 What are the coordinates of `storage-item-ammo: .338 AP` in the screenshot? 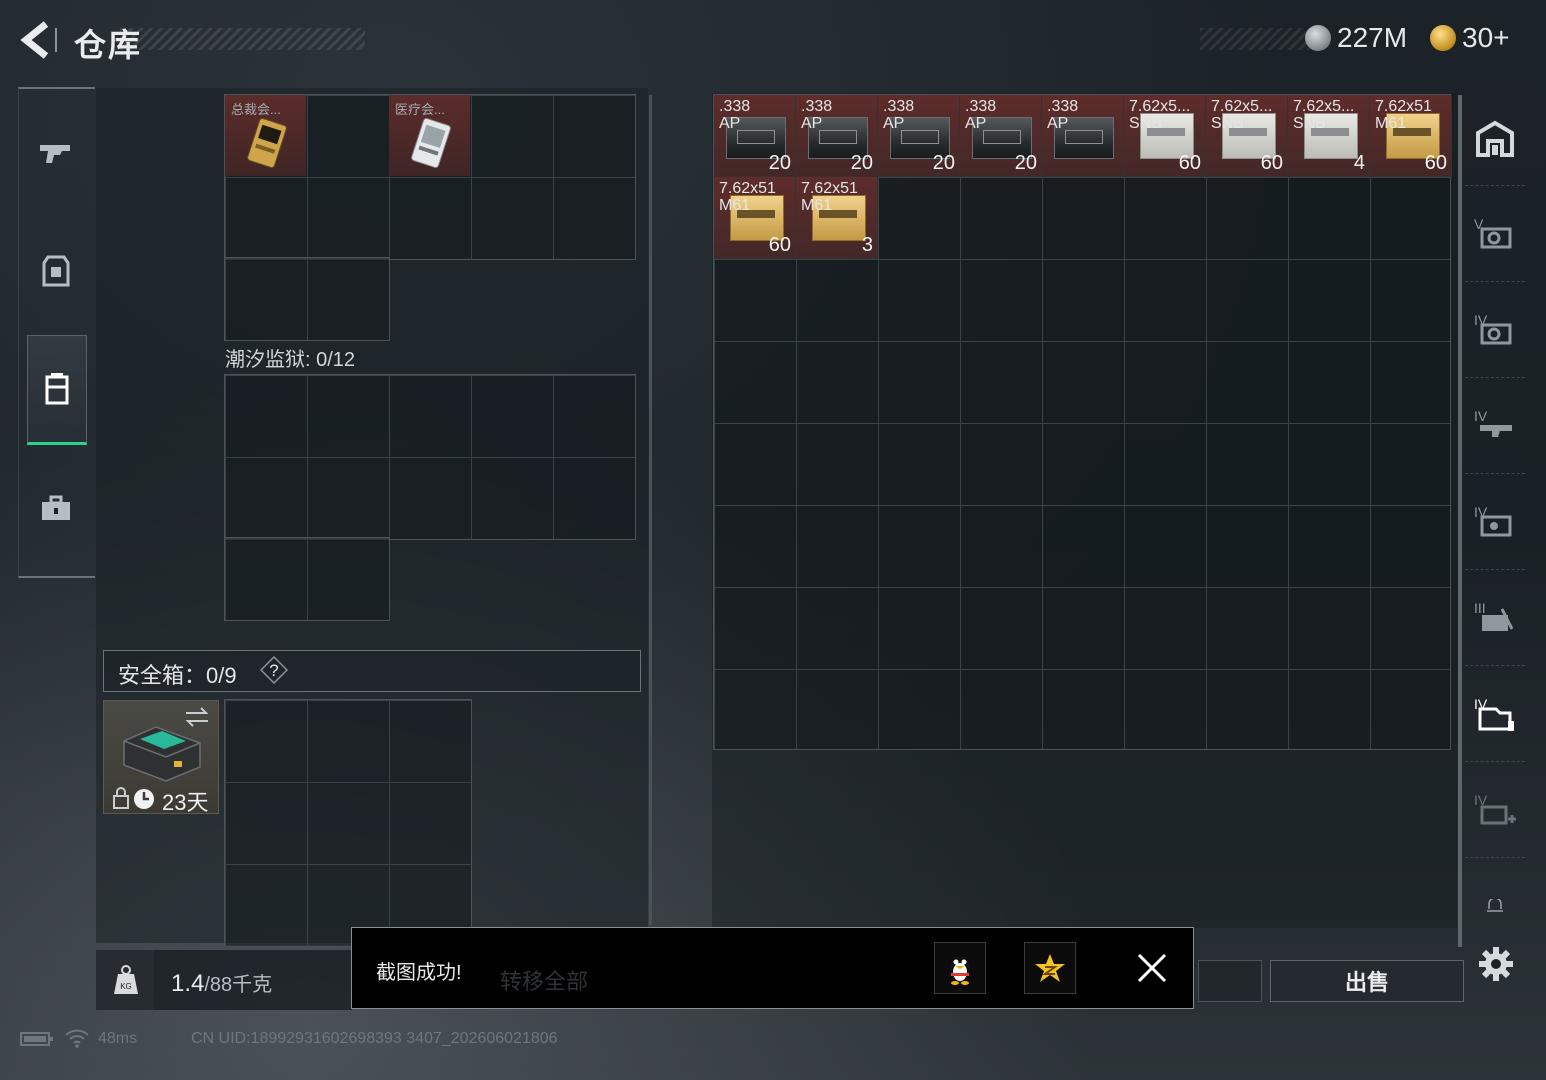 It's located at (1083, 136).